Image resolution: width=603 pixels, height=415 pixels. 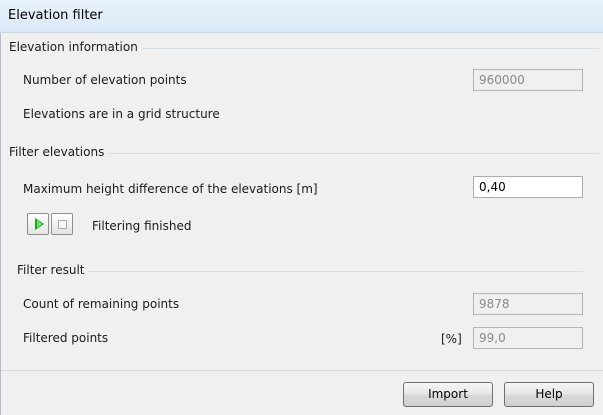 I want to click on help-button: Help, so click(x=549, y=394).